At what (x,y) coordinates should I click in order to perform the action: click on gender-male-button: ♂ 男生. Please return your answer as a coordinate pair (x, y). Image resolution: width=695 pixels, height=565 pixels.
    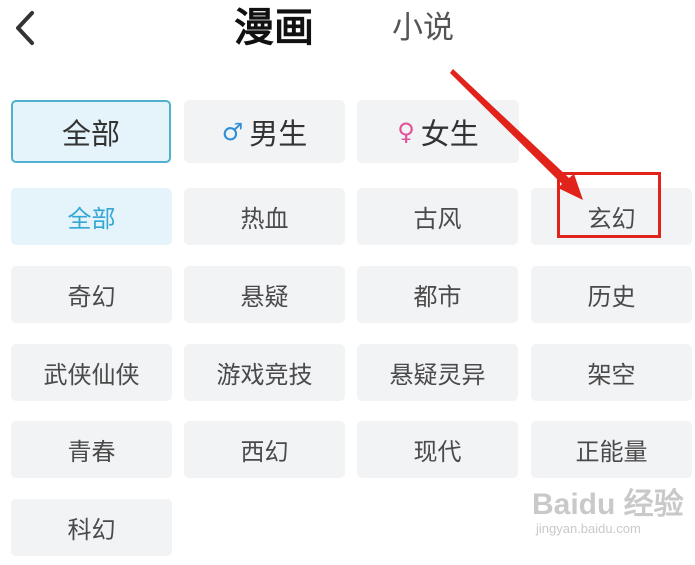
    Looking at the image, I should click on (264, 131).